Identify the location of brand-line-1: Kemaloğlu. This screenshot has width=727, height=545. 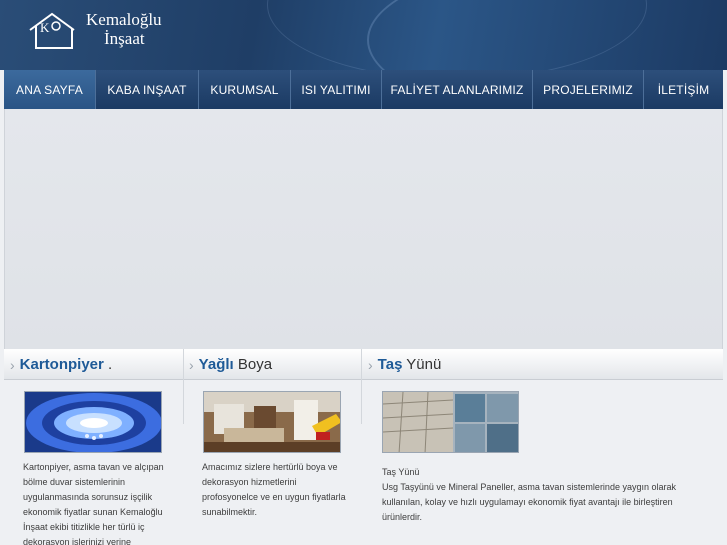
(124, 19).